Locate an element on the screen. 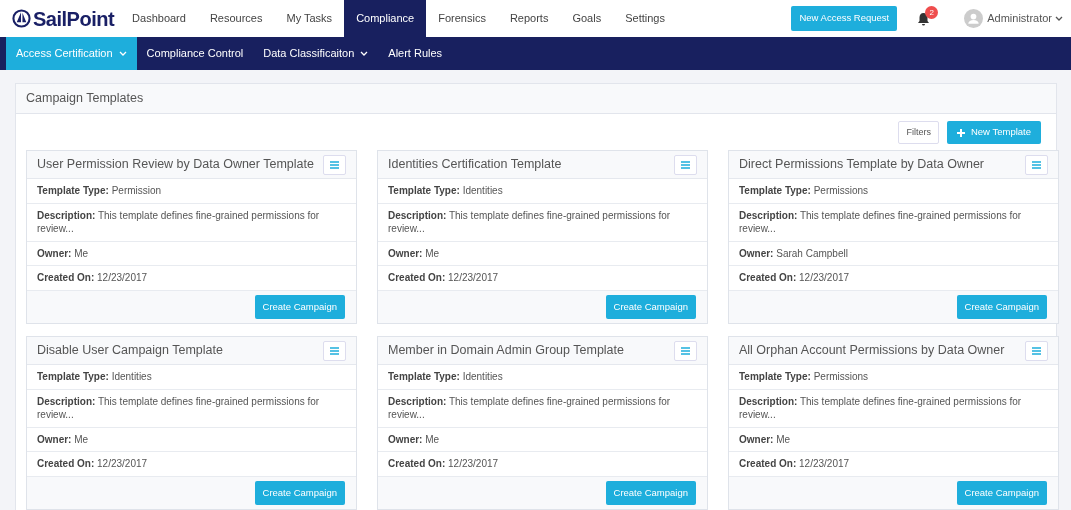 Image resolution: width=1071 pixels, height=510 pixels. user-menu: Administrator is located at coordinates (1025, 18).